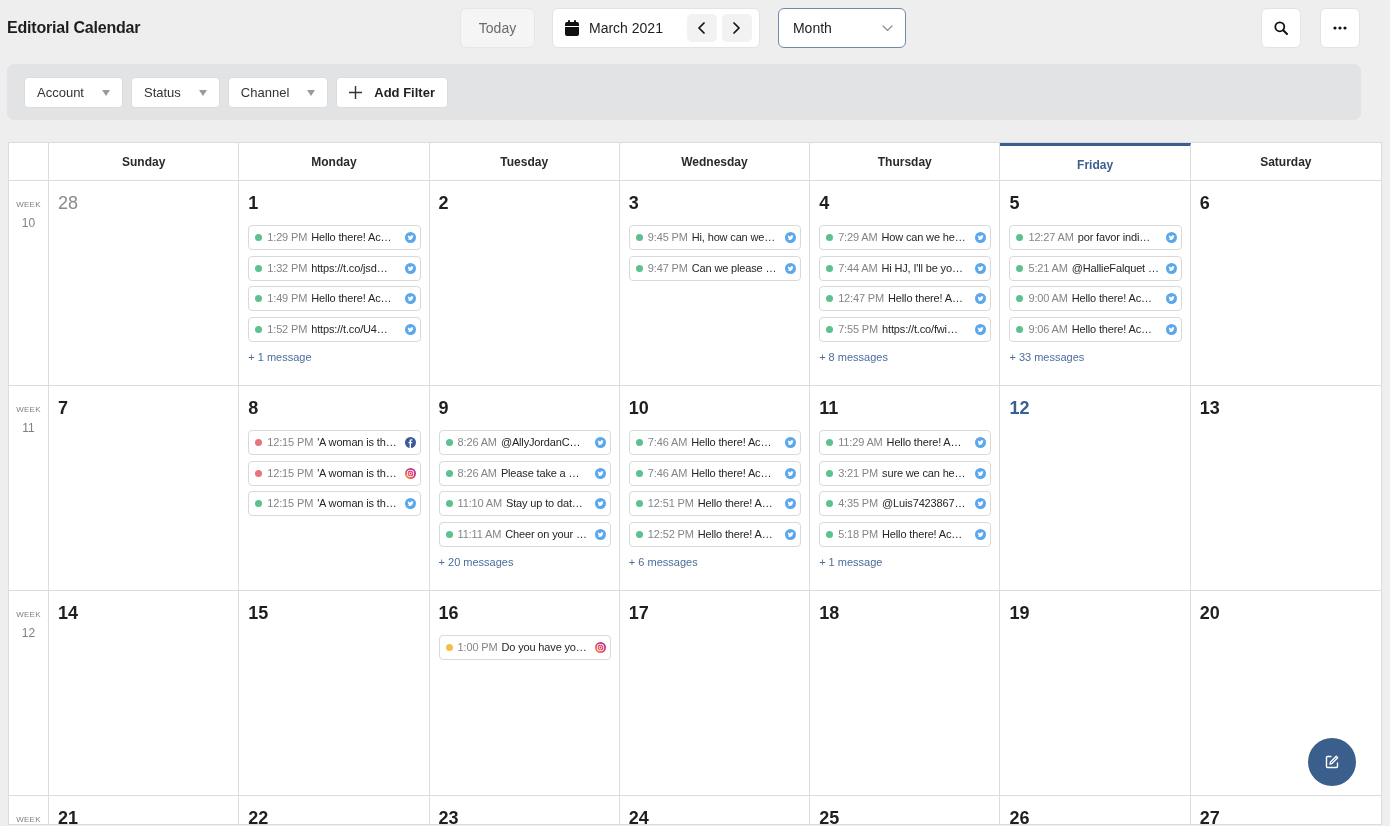 This screenshot has width=1390, height=826. I want to click on day-number: 12, so click(1019, 408).